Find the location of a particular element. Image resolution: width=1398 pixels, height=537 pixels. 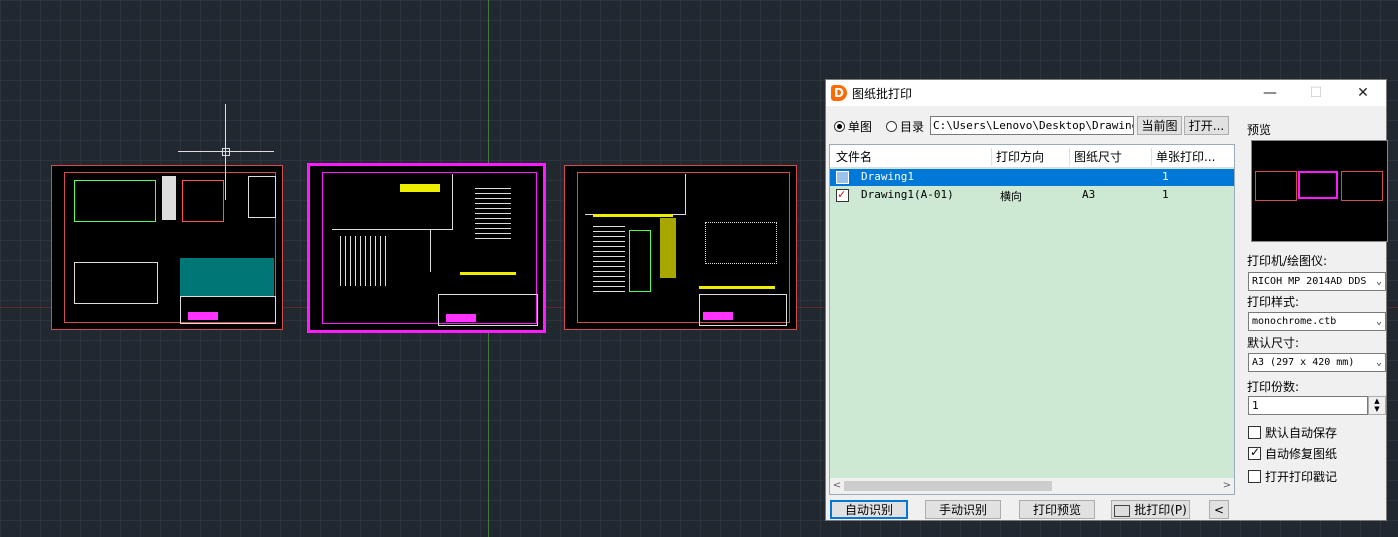

printer-select: RICOH MP 2014AD DDS ⌄ is located at coordinates (1317, 281).